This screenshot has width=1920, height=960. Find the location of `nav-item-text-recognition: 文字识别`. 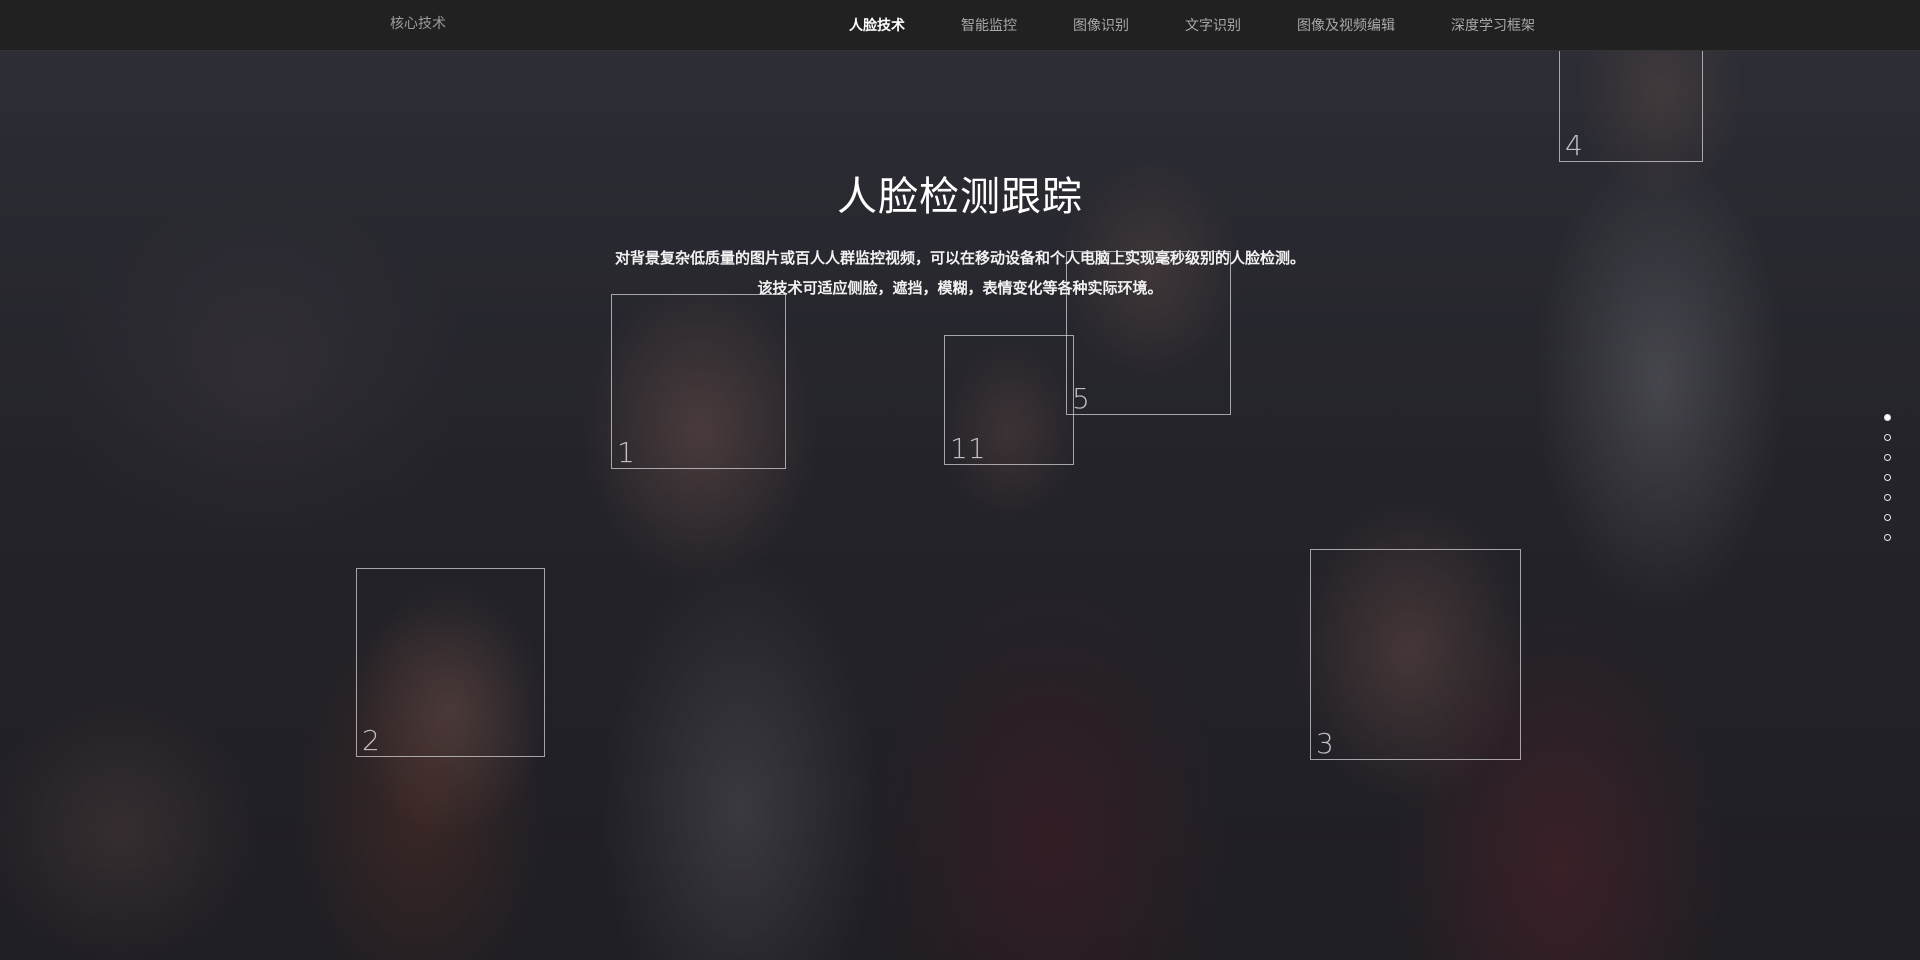

nav-item-text-recognition: 文字识别 is located at coordinates (1213, 25).